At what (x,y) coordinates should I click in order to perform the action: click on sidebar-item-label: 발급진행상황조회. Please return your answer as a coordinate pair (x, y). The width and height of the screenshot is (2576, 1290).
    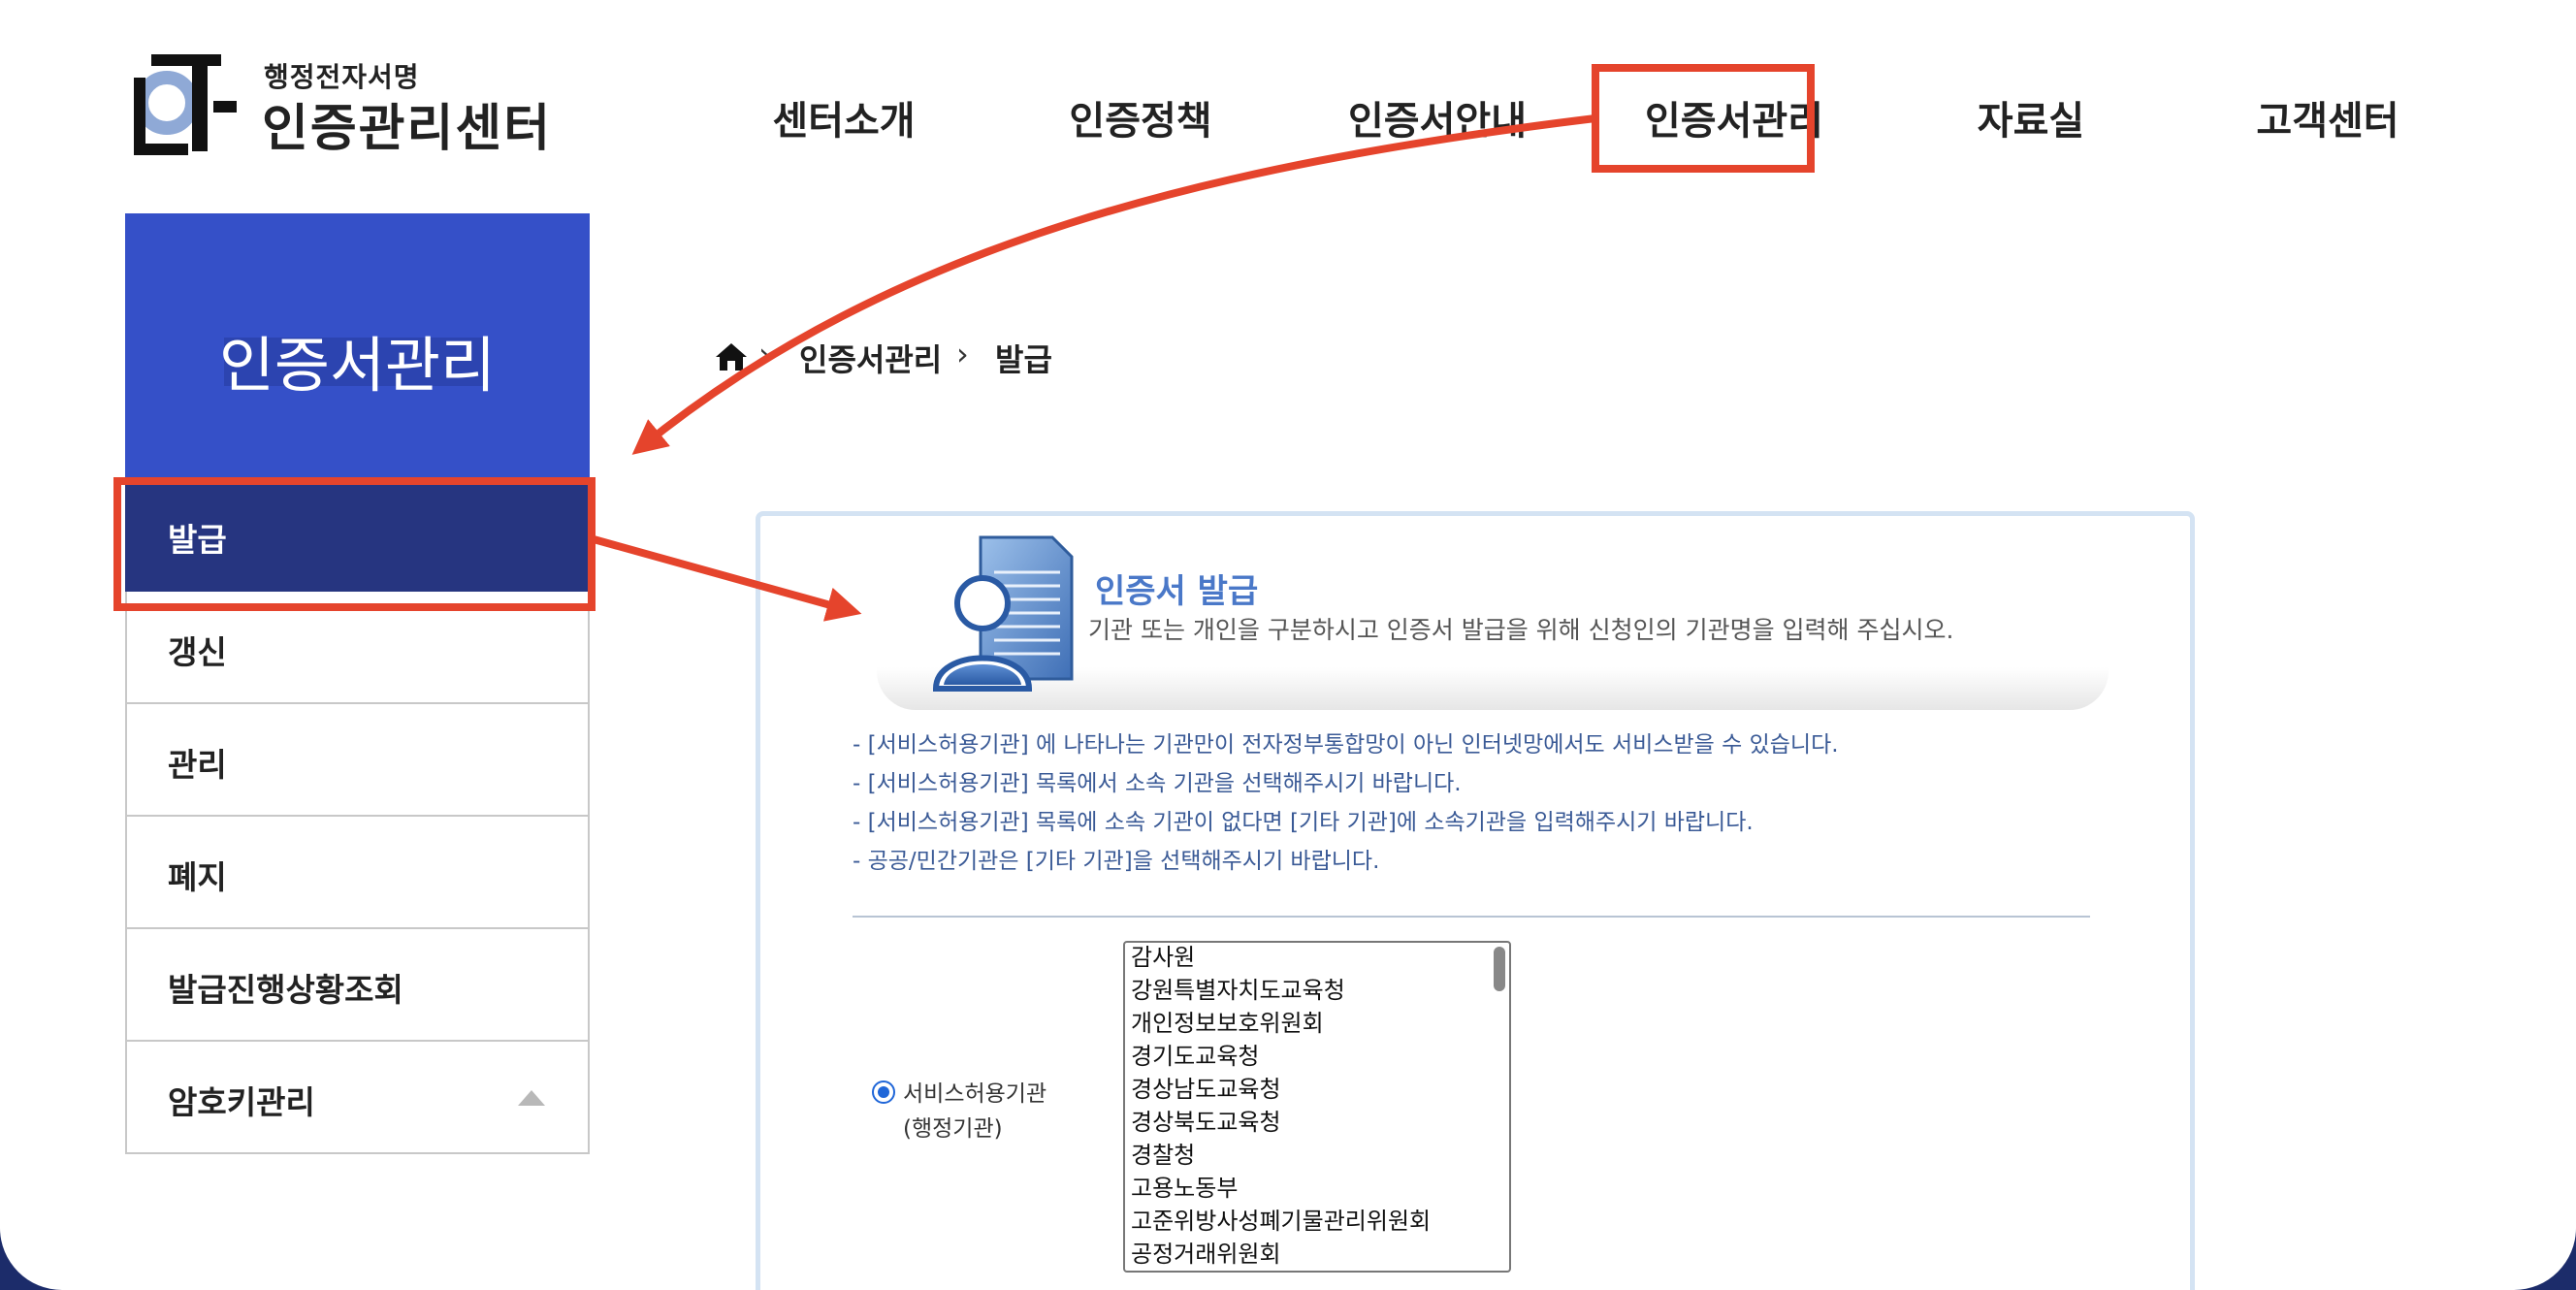
    Looking at the image, I should click on (285, 990).